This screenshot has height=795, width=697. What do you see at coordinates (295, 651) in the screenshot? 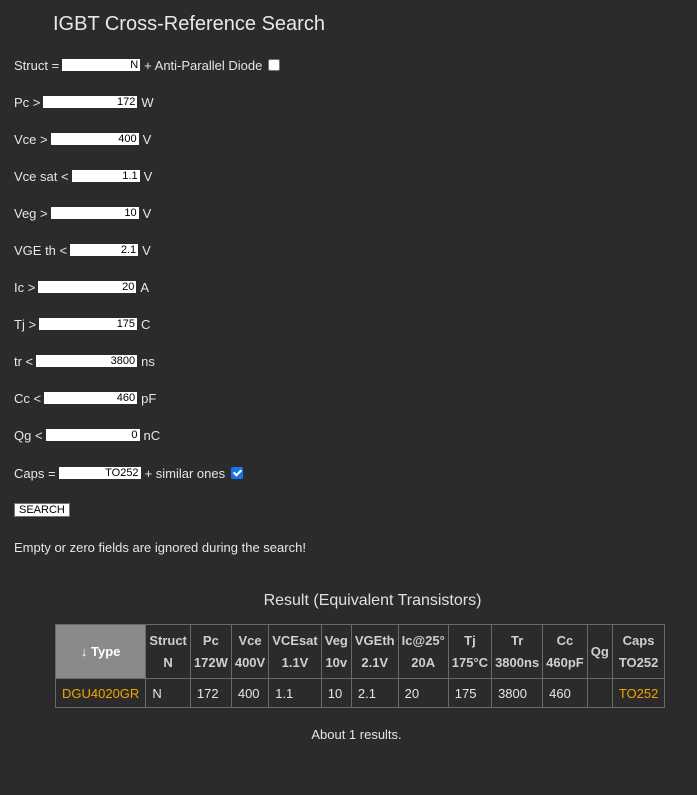
I see `col-vcesat-header: VCEsat 1.1V` at bounding box center [295, 651].